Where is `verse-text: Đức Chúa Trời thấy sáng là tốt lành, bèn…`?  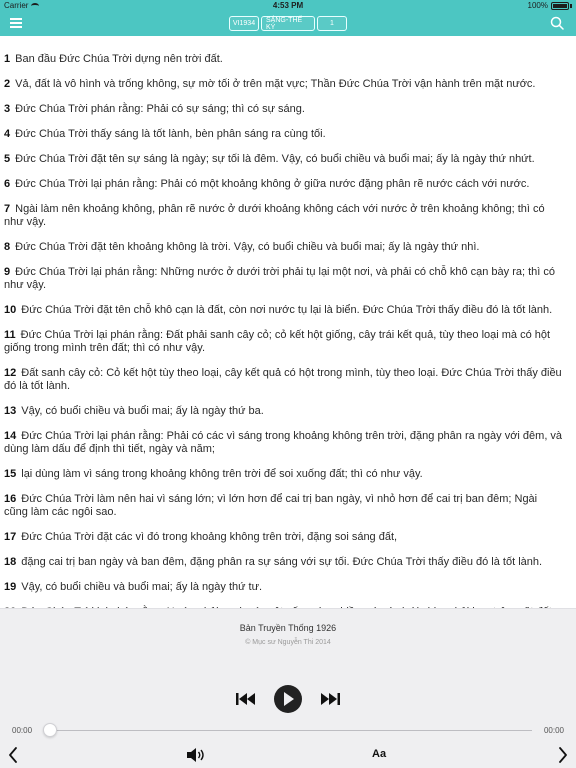
verse-text: Đức Chúa Trời thấy sáng là tốt lành, bèn… is located at coordinates (170, 134).